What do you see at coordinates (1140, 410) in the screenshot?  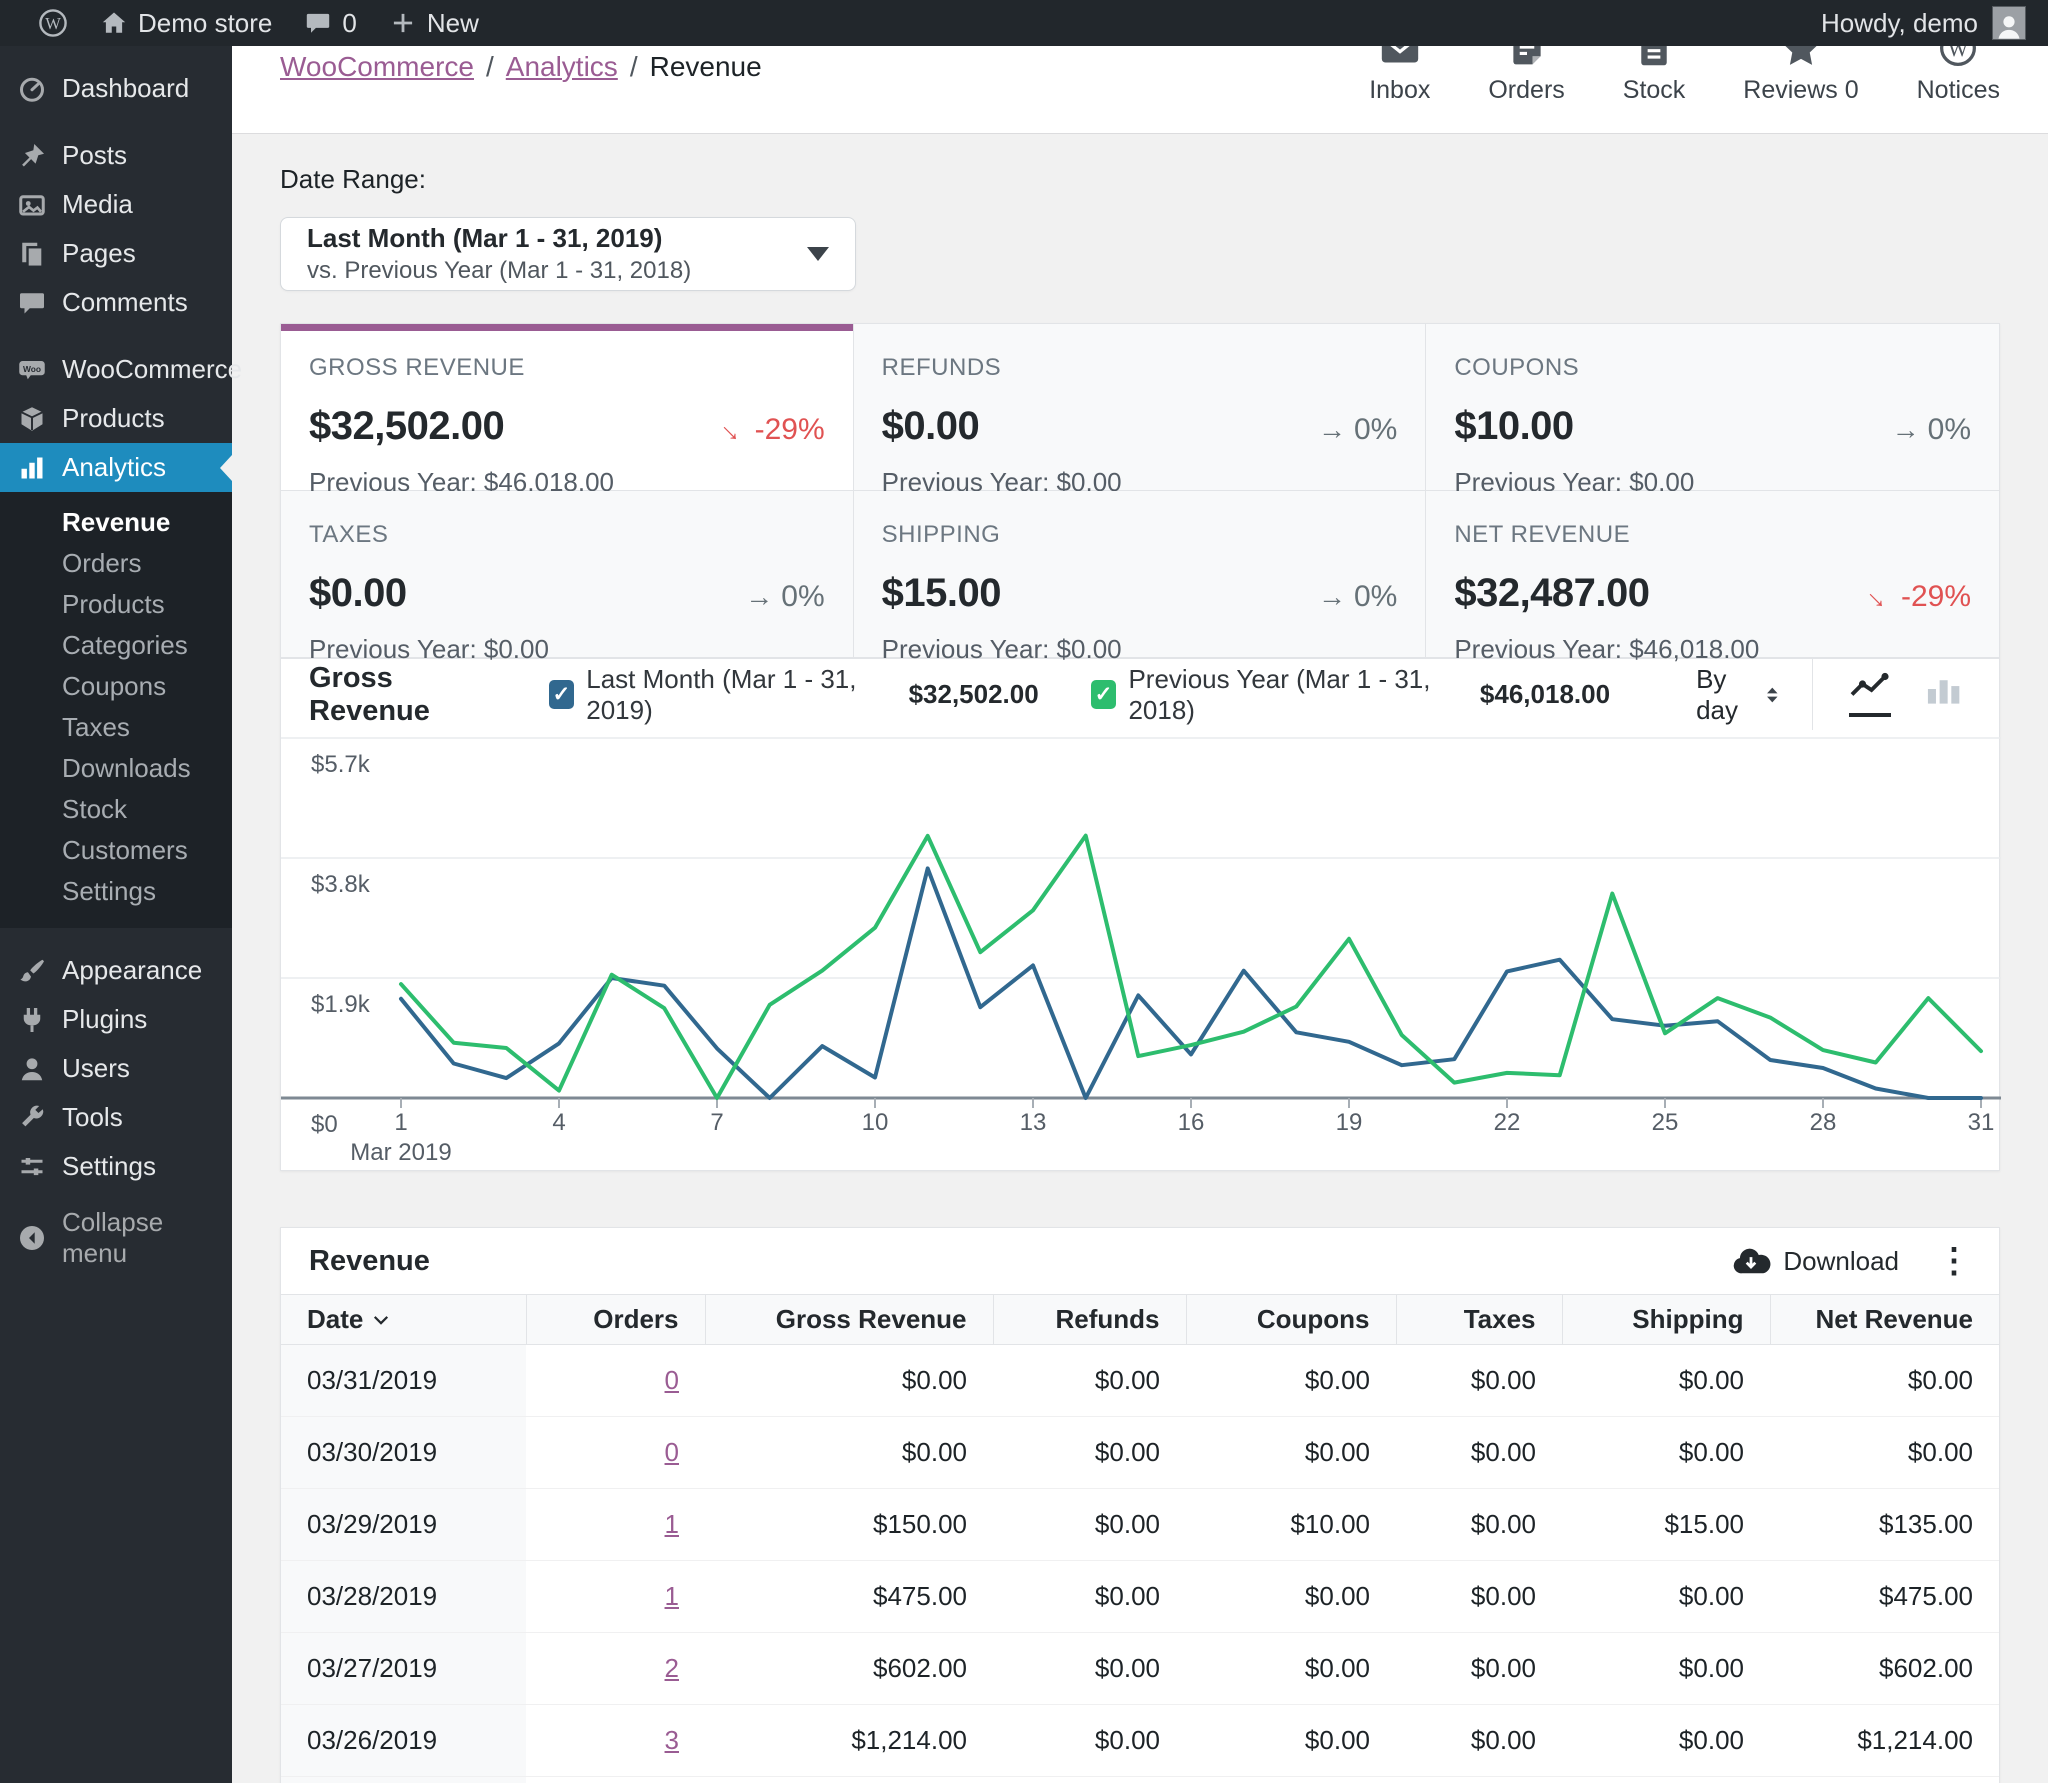 I see `summary-tile-refunds: REFUNDS $0.00 → 0% Previous Year: $0.00` at bounding box center [1140, 410].